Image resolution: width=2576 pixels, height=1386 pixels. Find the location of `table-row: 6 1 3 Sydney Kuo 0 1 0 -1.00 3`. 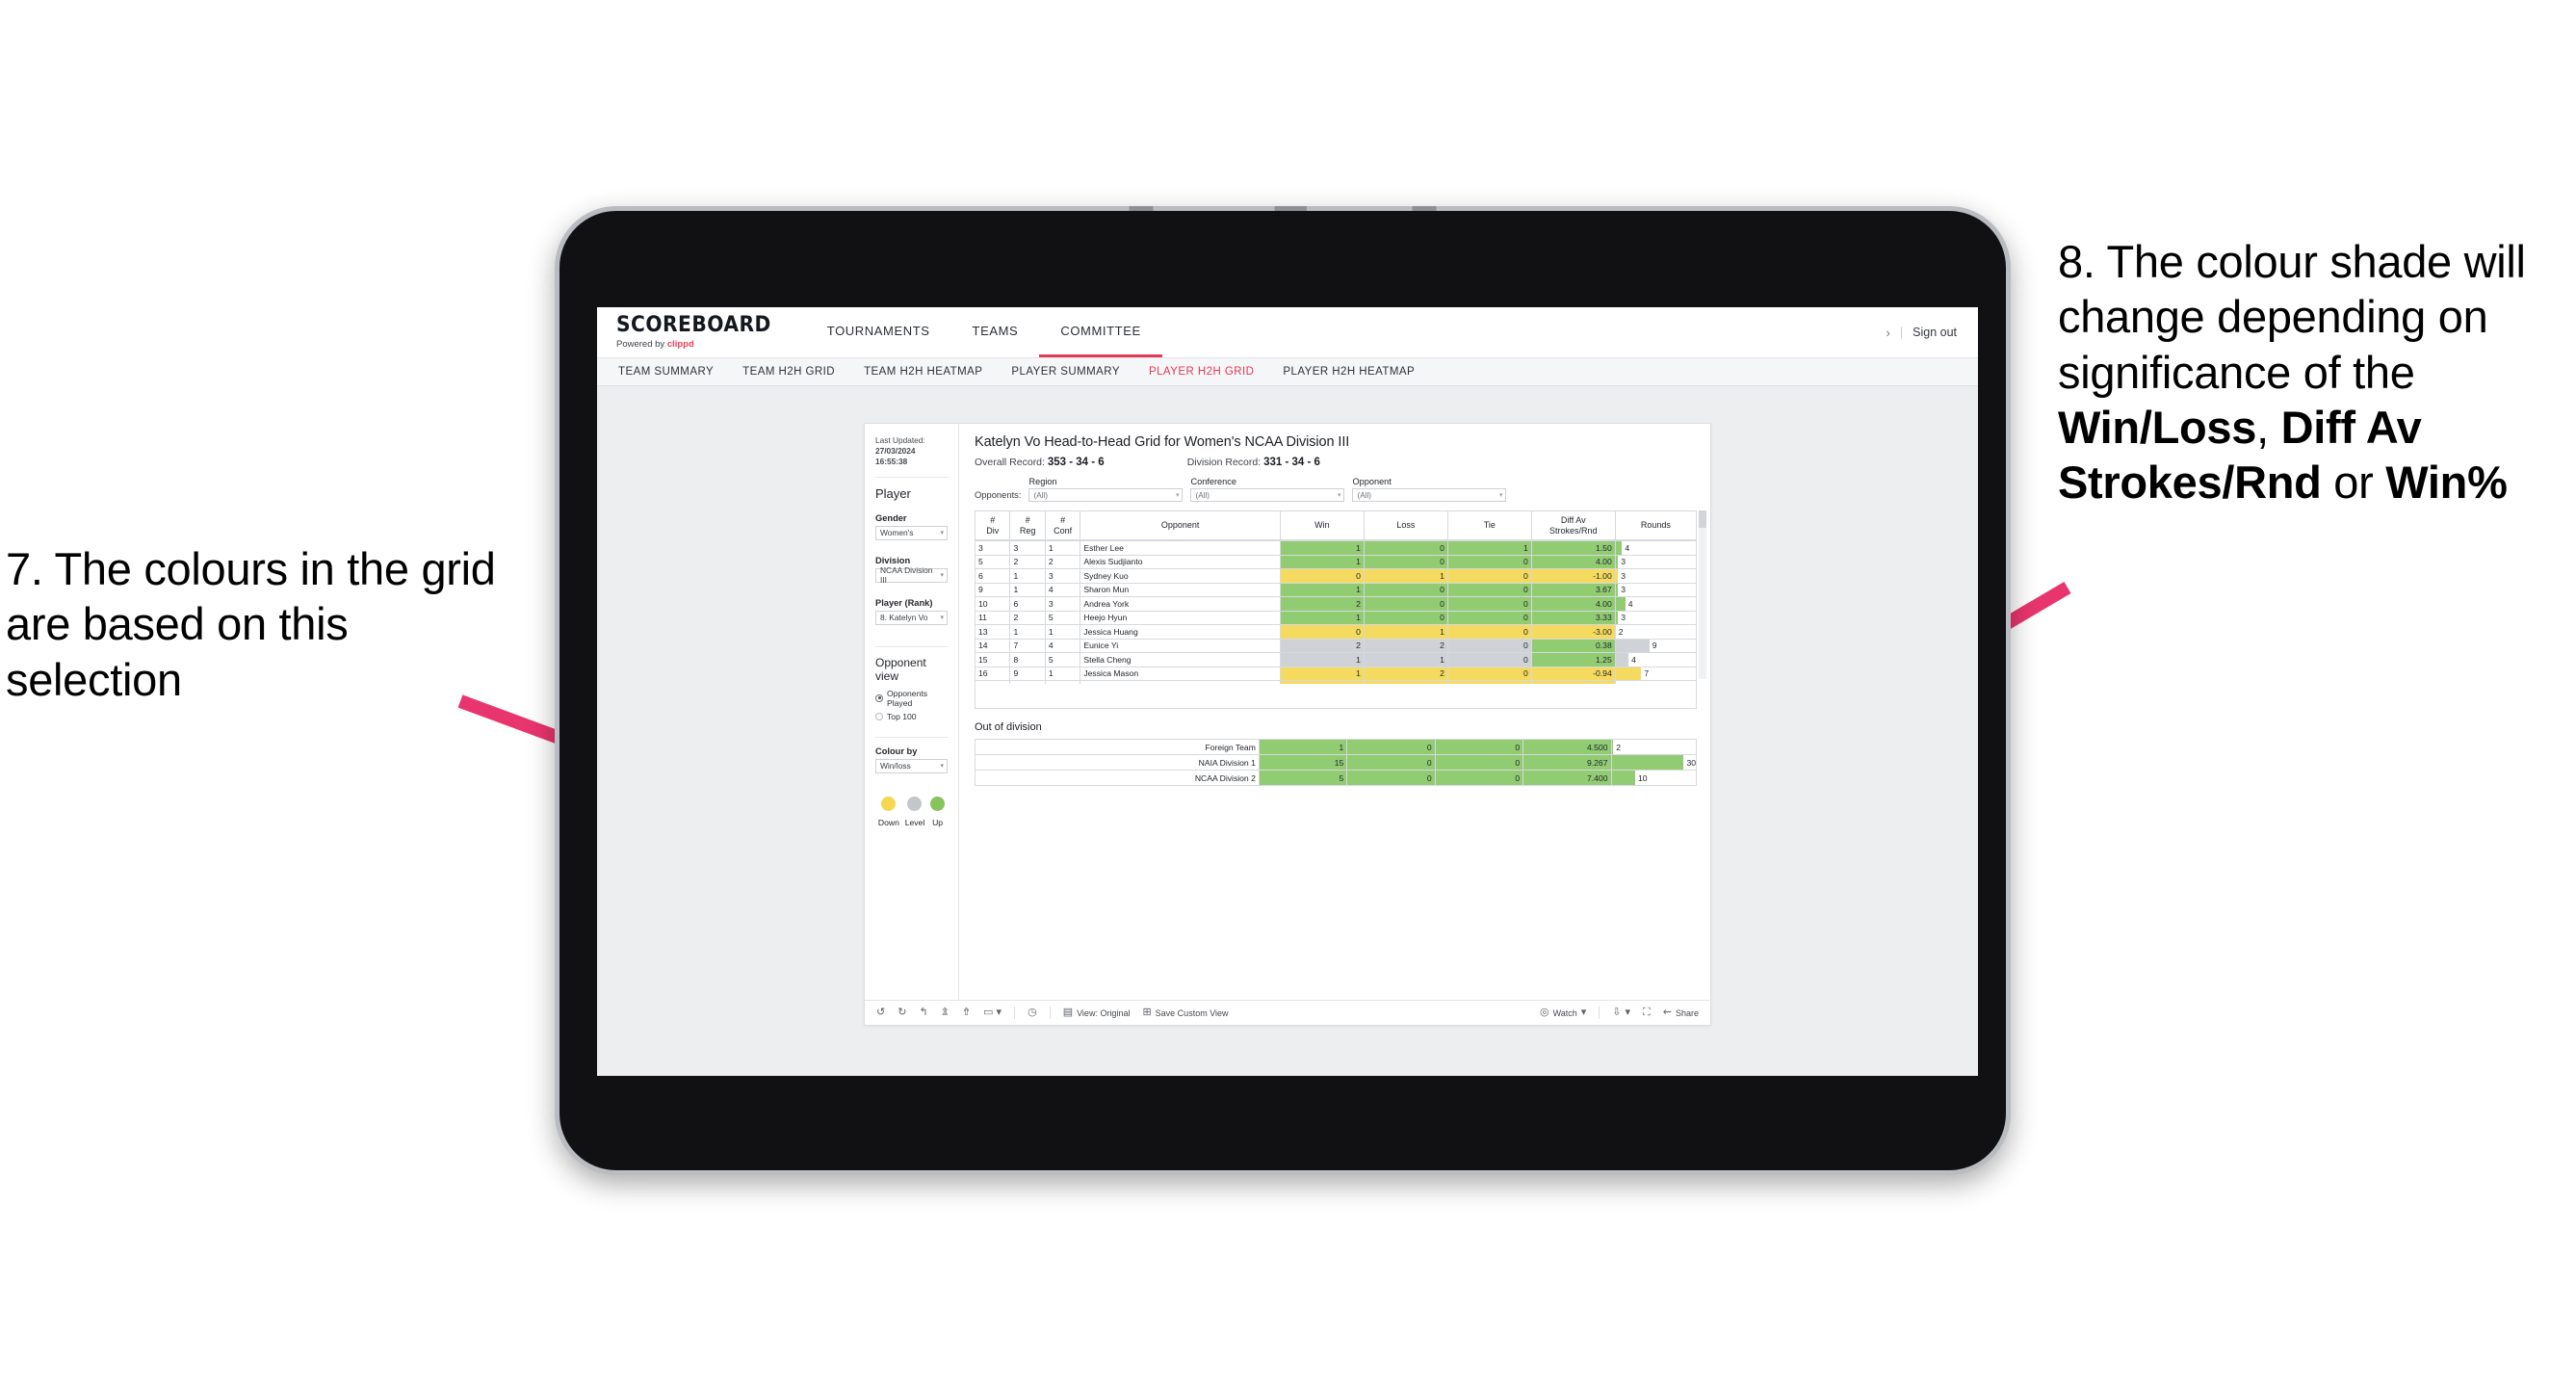

table-row: 6 1 3 Sydney Kuo 0 1 0 -1.00 3 is located at coordinates (1336, 576).